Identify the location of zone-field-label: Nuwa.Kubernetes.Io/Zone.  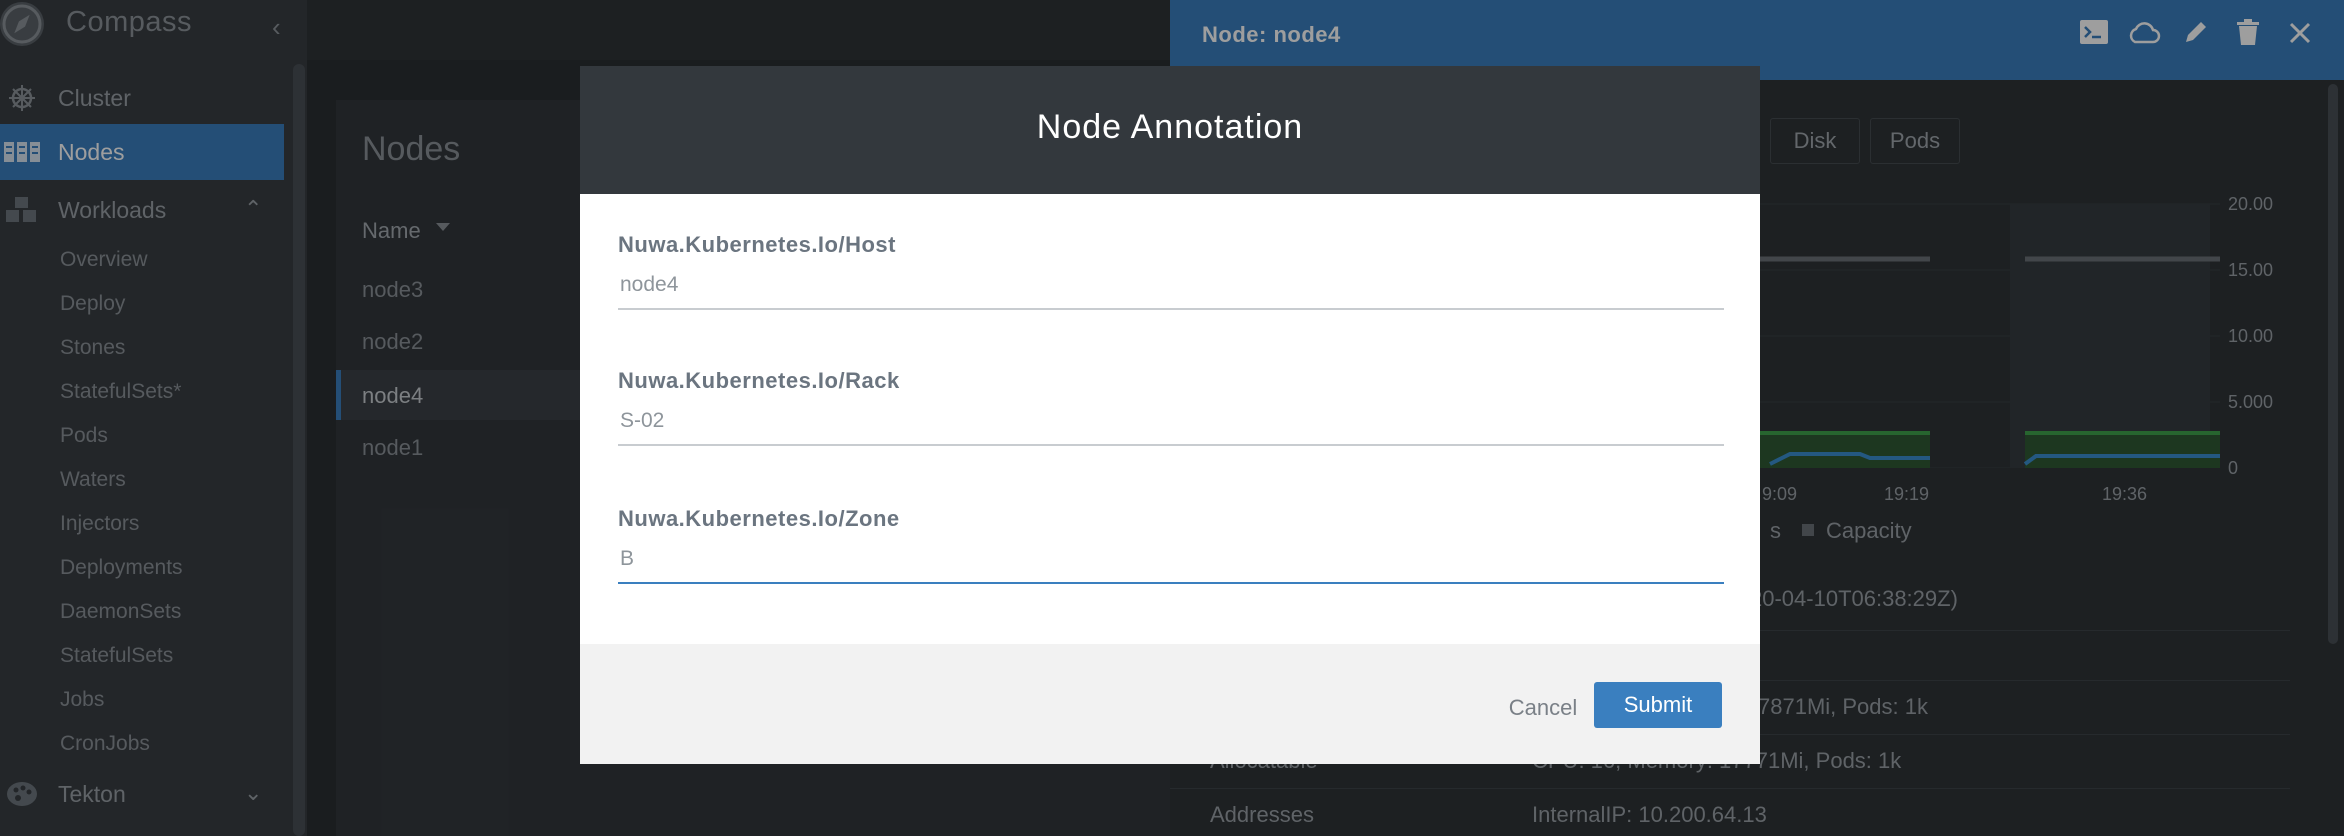
(759, 518).